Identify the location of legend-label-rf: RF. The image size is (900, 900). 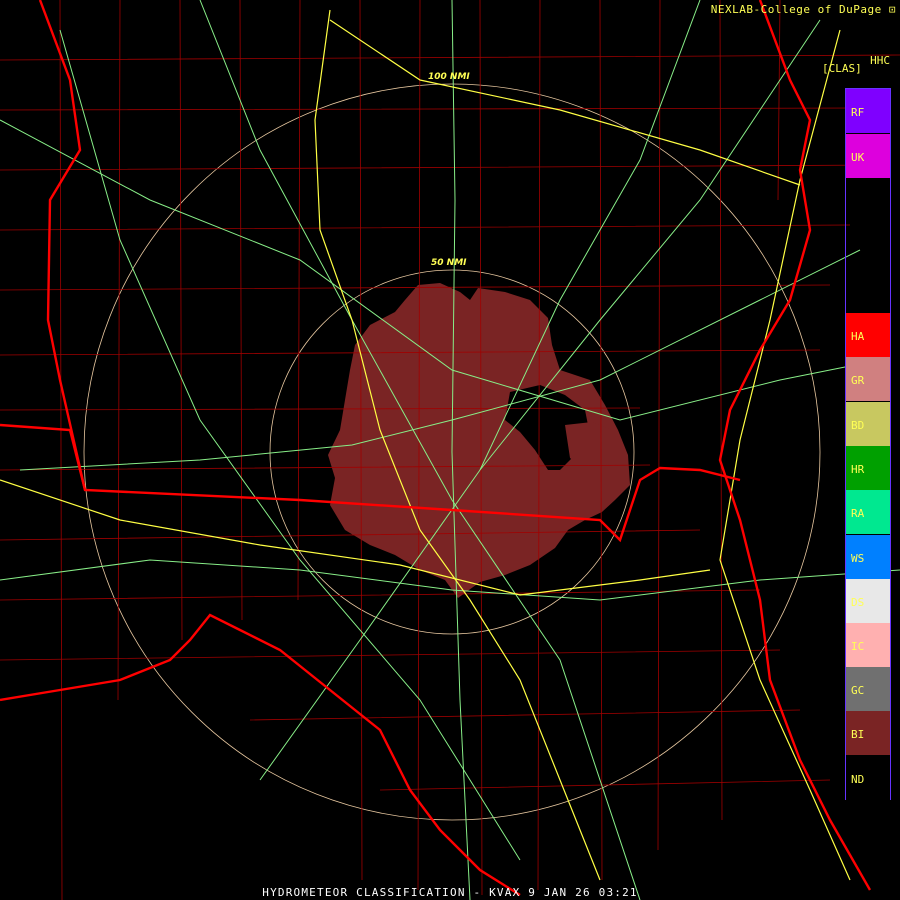
(858, 112).